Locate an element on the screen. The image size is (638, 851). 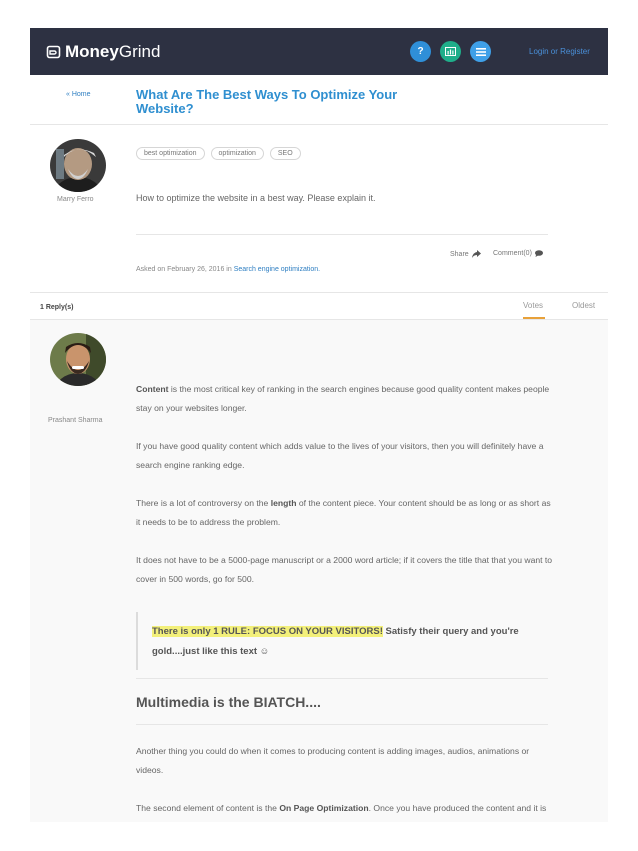
site-logo: Money Grind is located at coordinates (103, 52).